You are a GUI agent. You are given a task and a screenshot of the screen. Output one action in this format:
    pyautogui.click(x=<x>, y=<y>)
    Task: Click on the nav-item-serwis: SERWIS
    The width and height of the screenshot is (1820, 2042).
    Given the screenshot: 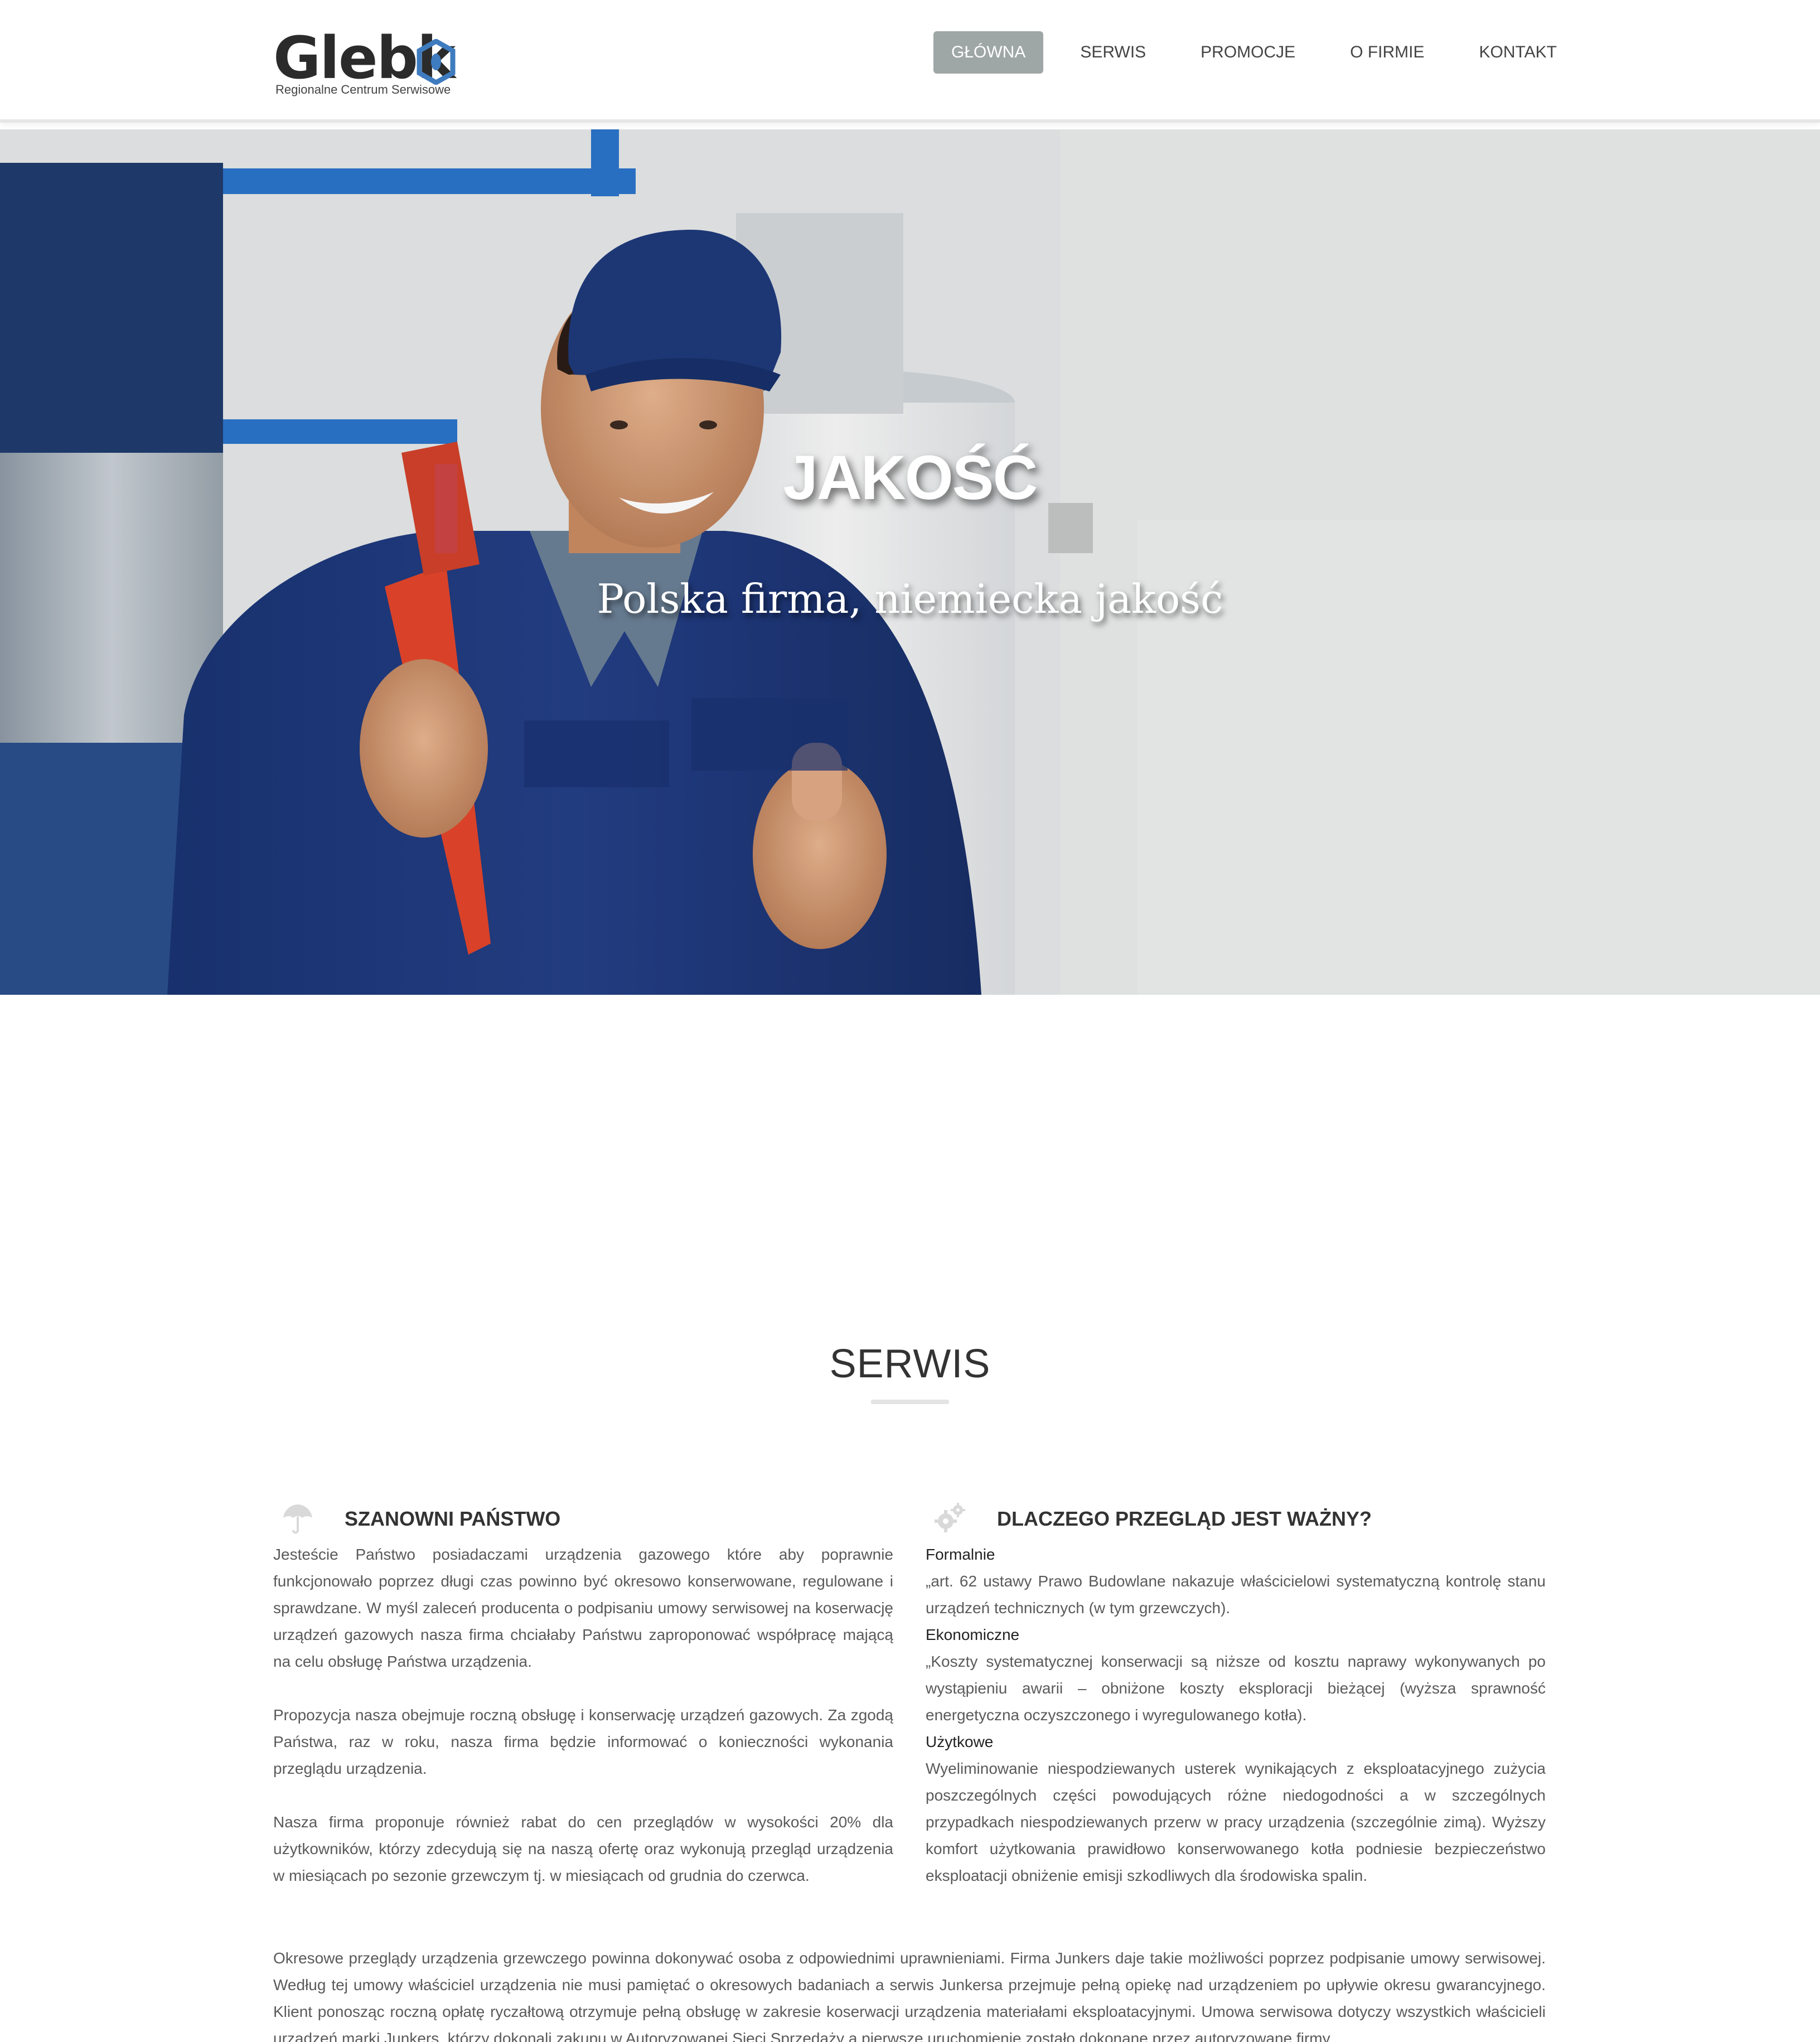 What is the action you would take?
    pyautogui.click(x=1113, y=52)
    